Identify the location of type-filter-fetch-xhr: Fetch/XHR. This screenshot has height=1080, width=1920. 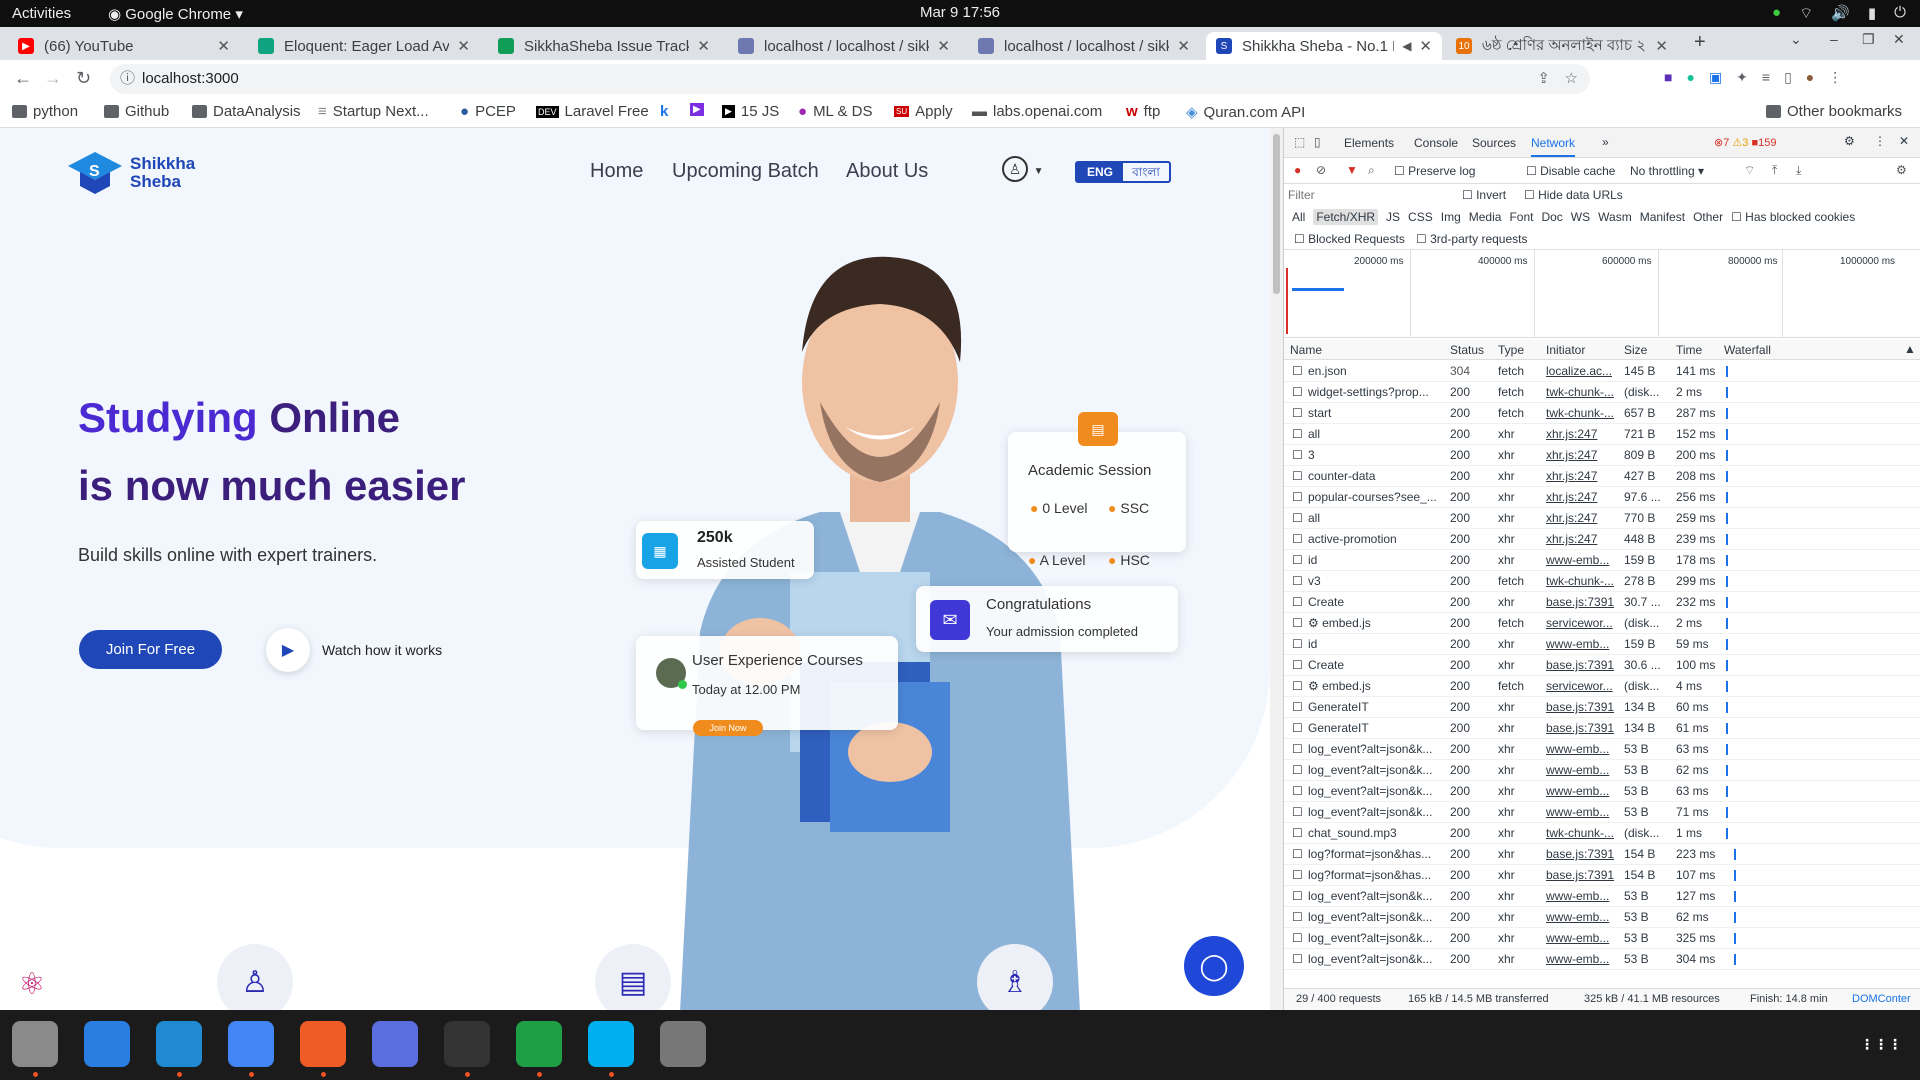
(1346, 217).